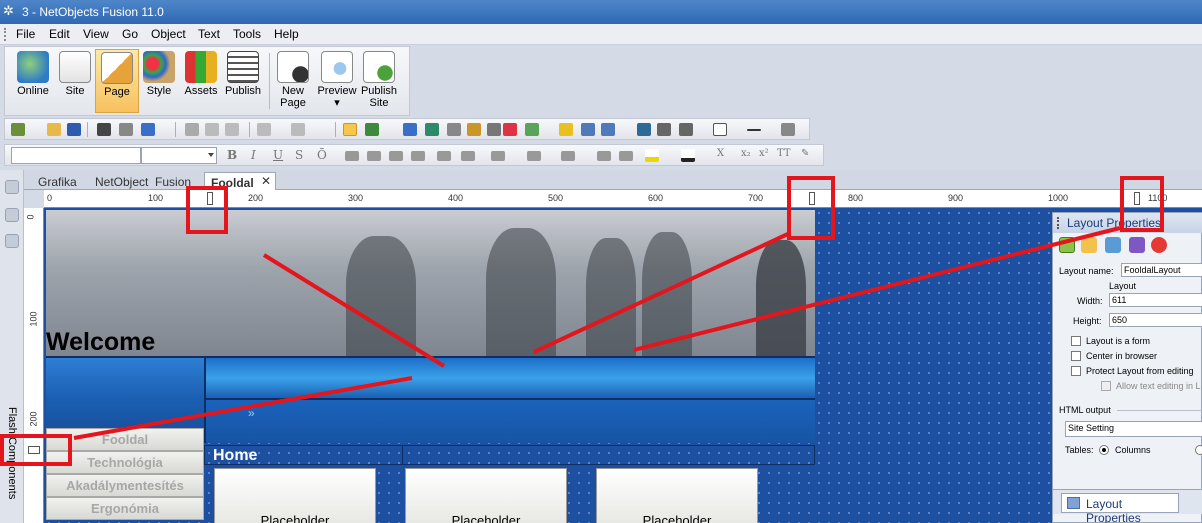 This screenshot has height=523, width=1202. What do you see at coordinates (125, 508) in the screenshot?
I see `nav-item-ergonomia: Ergonómia` at bounding box center [125, 508].